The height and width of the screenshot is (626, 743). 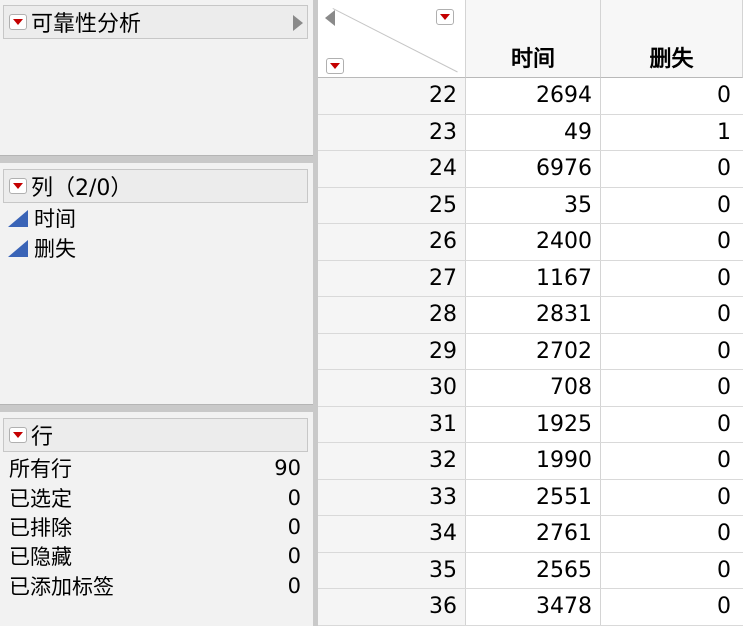 What do you see at coordinates (533, 315) in the screenshot?
I see `time-cell: 2831` at bounding box center [533, 315].